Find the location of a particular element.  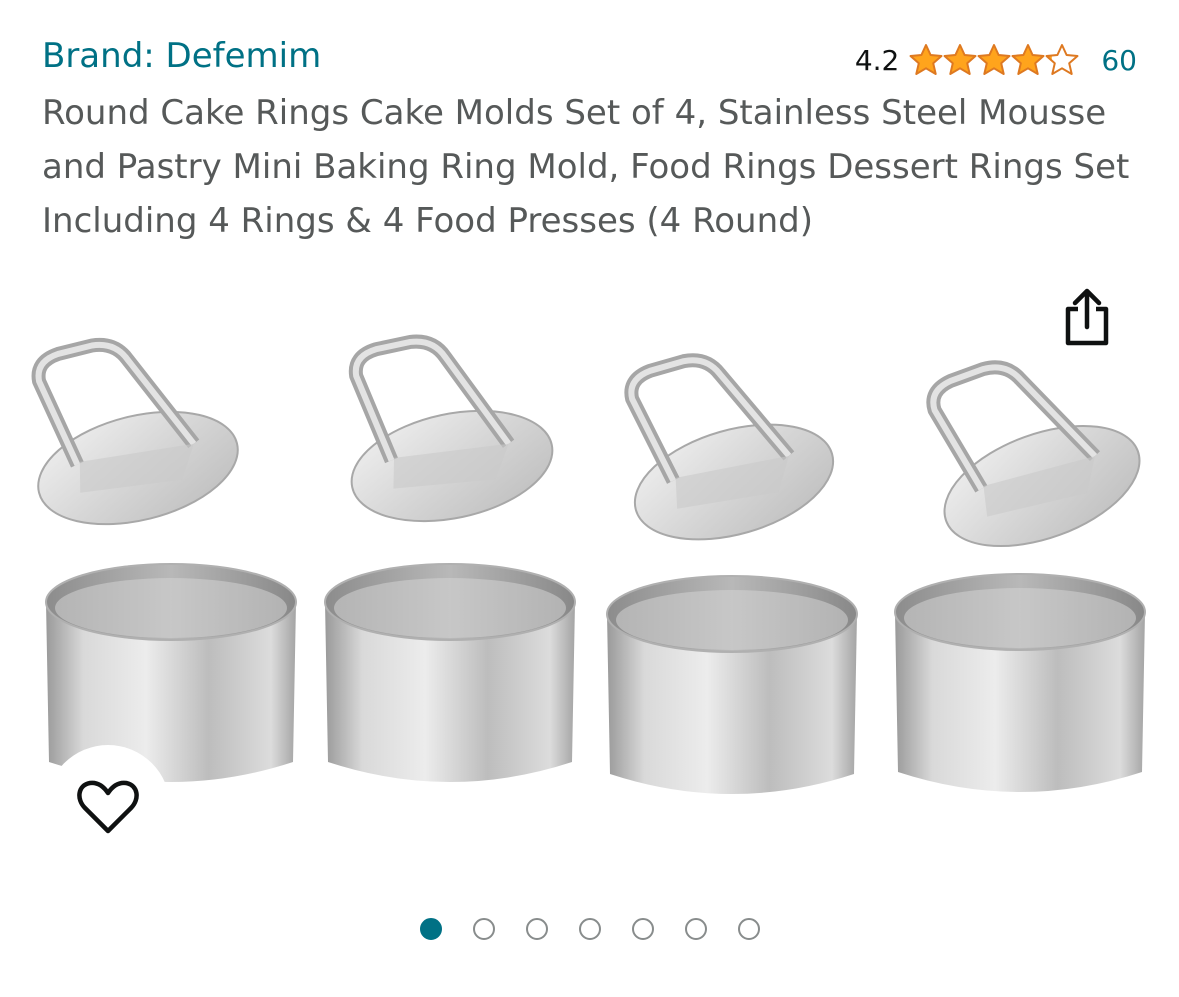

star-rating is located at coordinates (994, 60).